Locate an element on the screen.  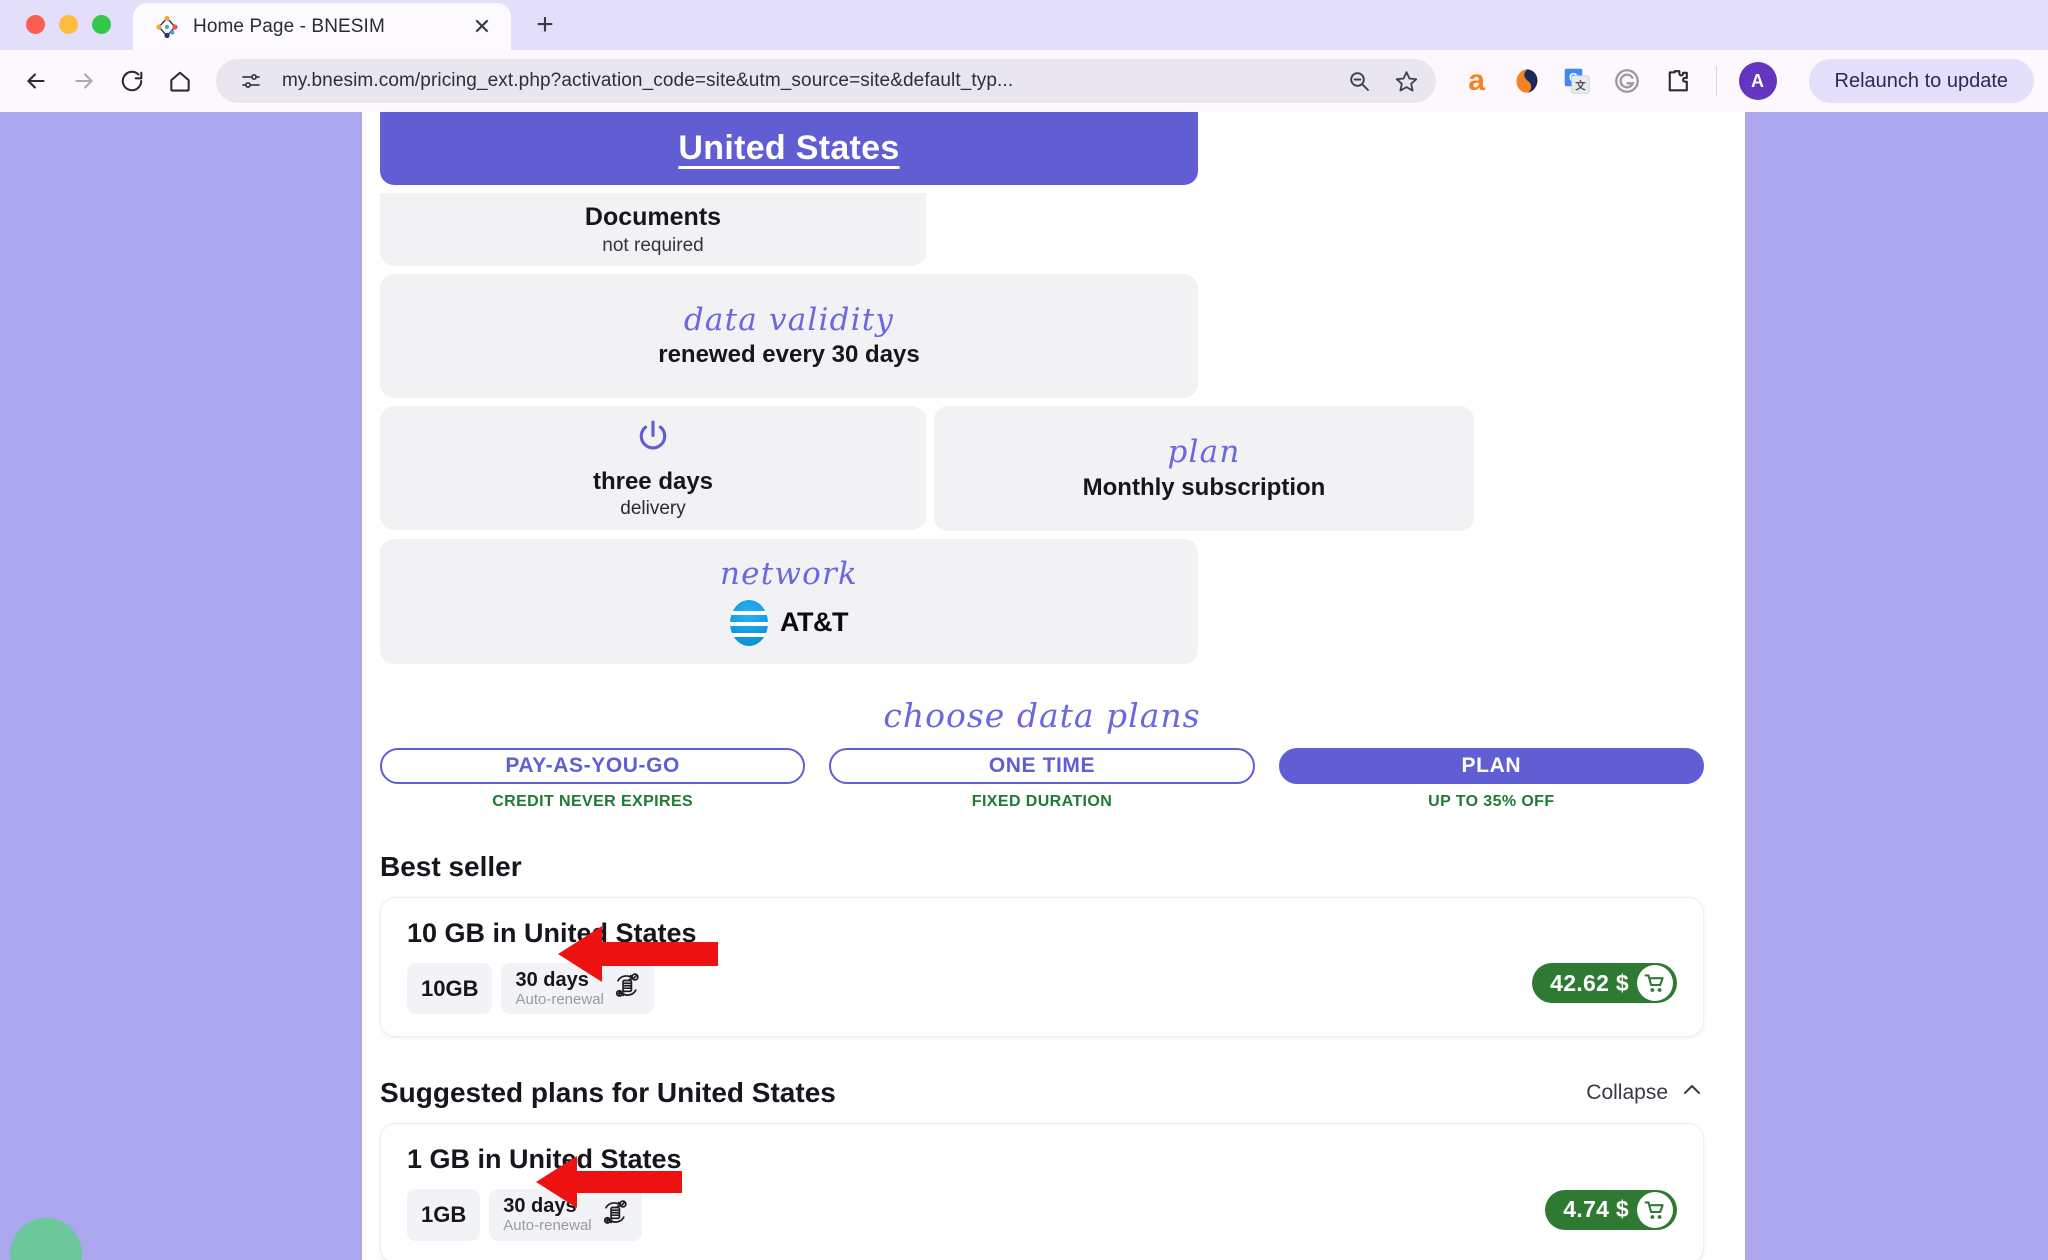
tab-one-time: ONE TIME FIXED DURATION is located at coordinates (1042, 779).